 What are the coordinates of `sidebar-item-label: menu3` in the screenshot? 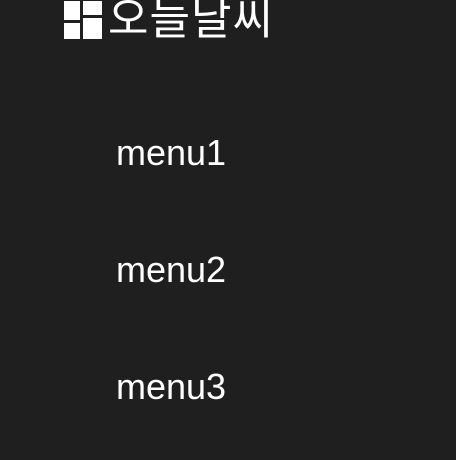 It's located at (171, 386).